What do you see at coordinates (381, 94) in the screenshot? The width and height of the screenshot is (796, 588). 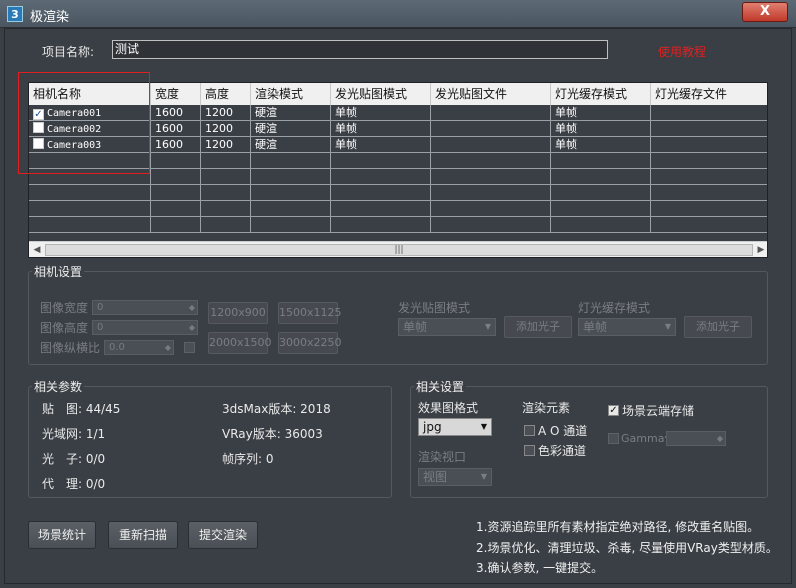 I see `col-irr-mode: 发光贴图模式` at bounding box center [381, 94].